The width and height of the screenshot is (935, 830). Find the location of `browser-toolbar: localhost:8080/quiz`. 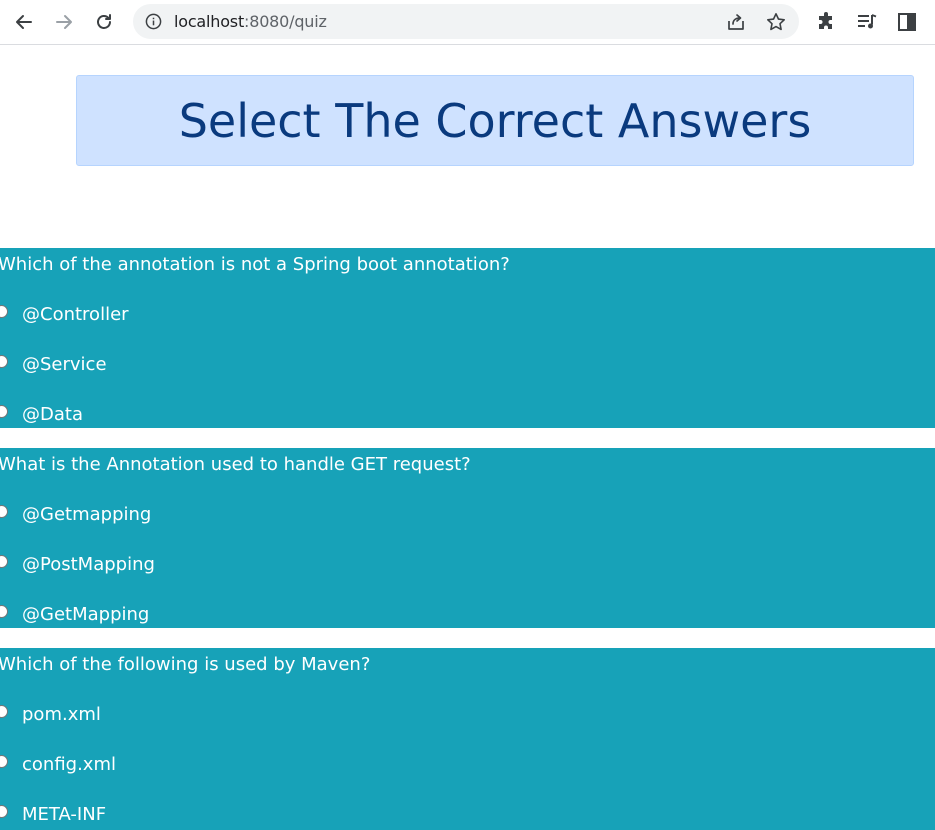

browser-toolbar: localhost:8080/quiz is located at coordinates (467, 22).